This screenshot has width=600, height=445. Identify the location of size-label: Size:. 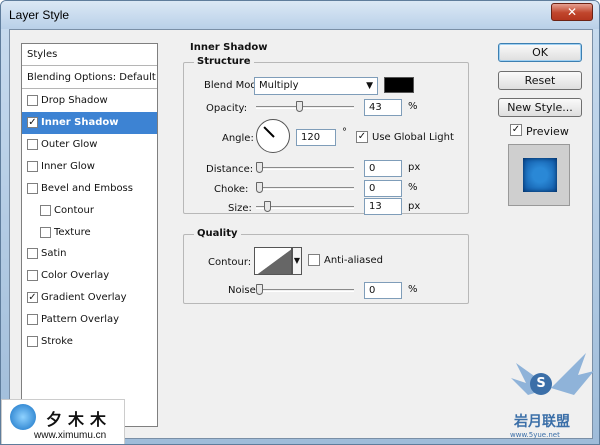
(240, 208).